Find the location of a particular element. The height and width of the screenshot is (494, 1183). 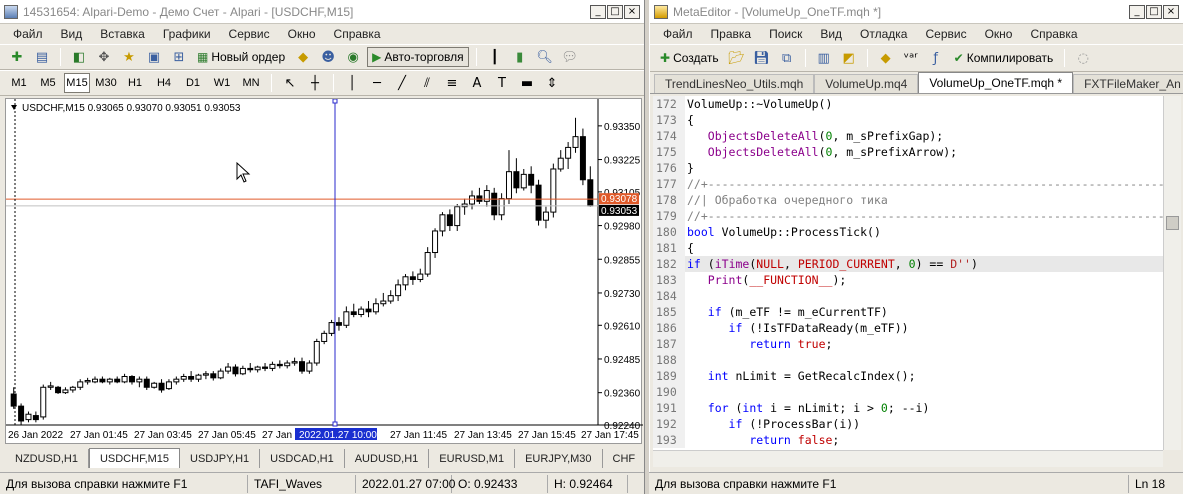

code-line: 193 return false; is located at coordinates (908, 440).